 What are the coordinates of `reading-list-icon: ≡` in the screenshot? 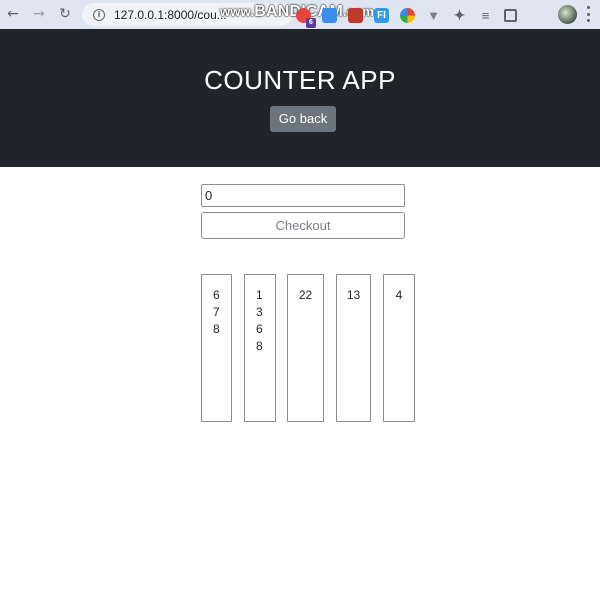 It's located at (485, 15).